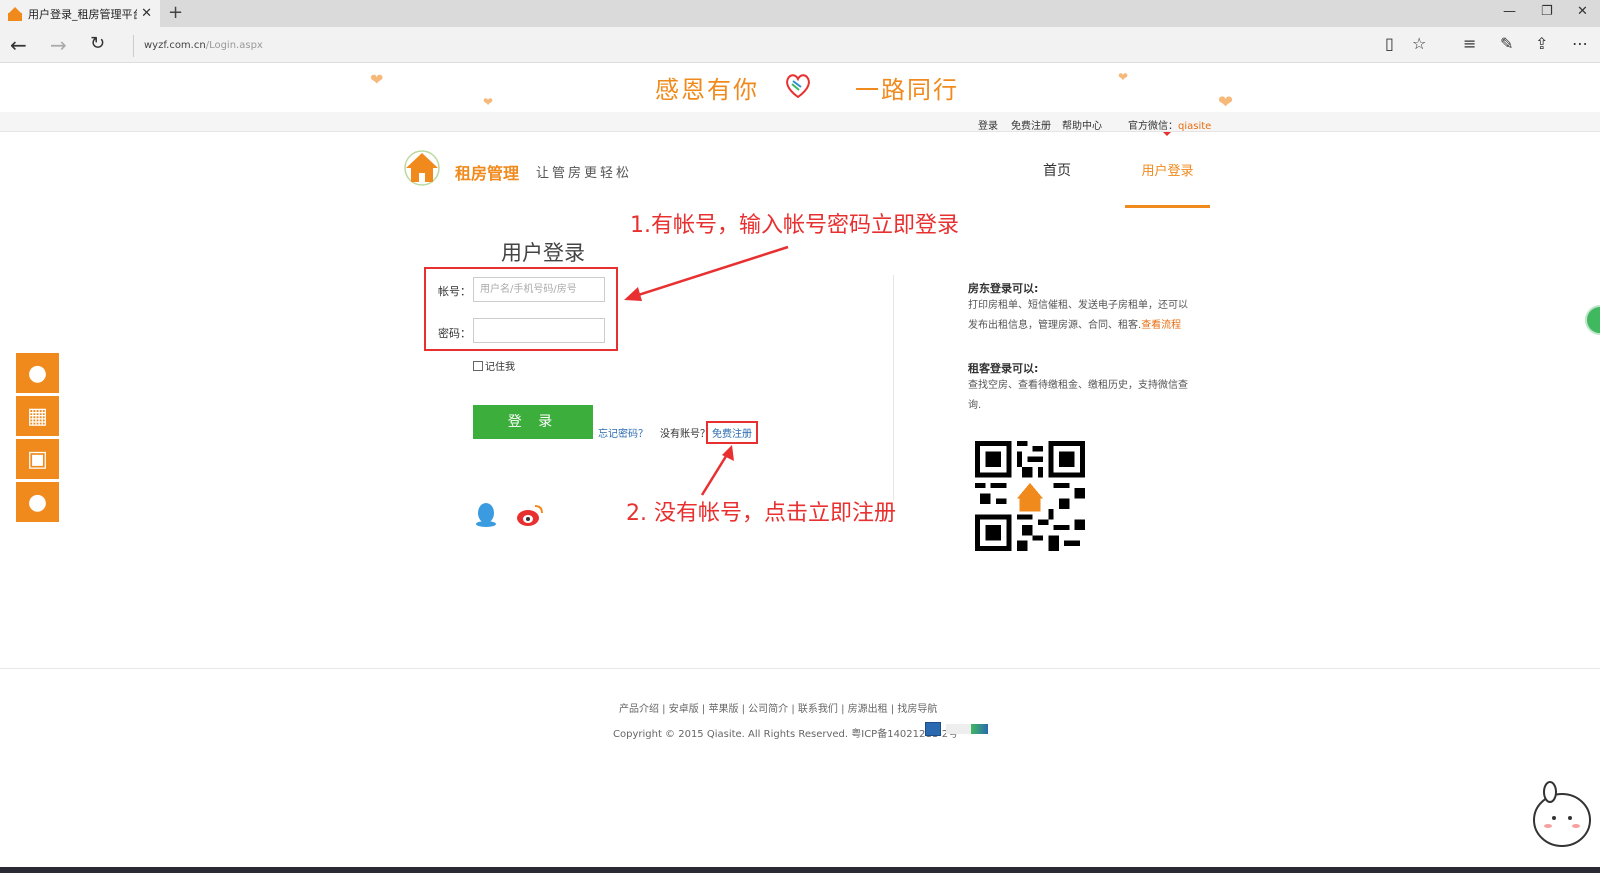 The image size is (1600, 873). What do you see at coordinates (58, 45) in the screenshot?
I see `forward-icon: →` at bounding box center [58, 45].